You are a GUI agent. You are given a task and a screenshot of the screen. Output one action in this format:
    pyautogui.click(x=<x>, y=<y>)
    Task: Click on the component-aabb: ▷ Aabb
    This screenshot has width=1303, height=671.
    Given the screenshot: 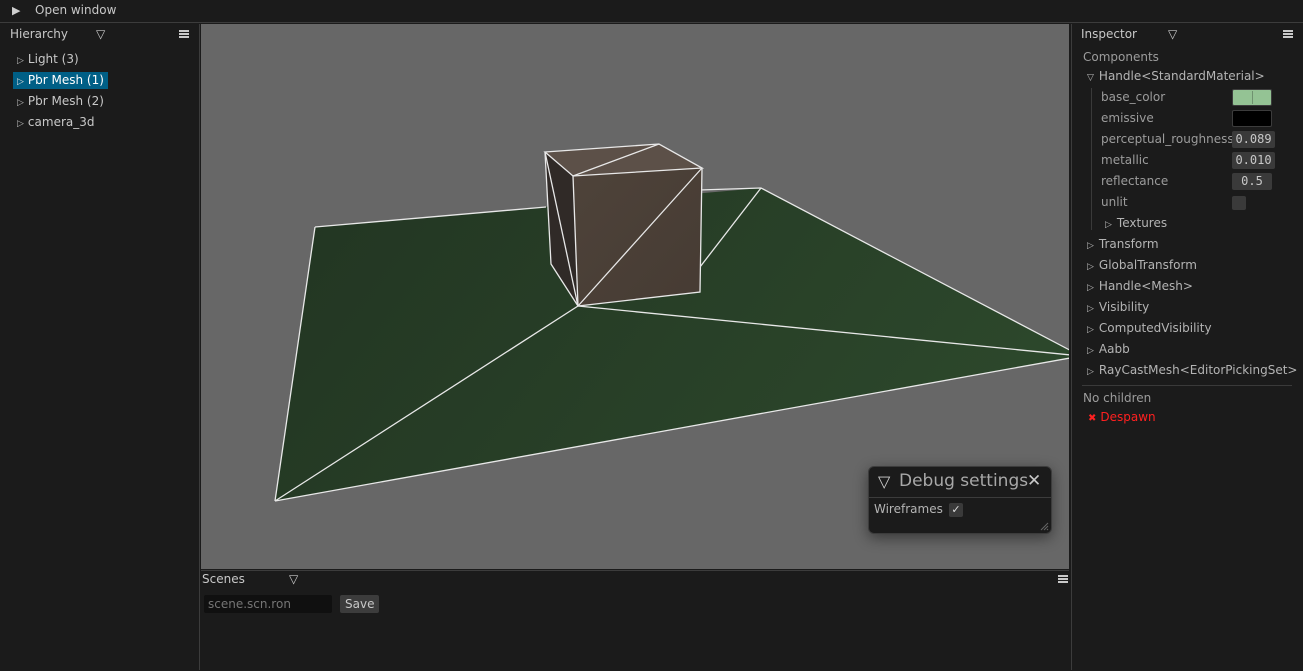 What is the action you would take?
    pyautogui.click(x=1108, y=349)
    